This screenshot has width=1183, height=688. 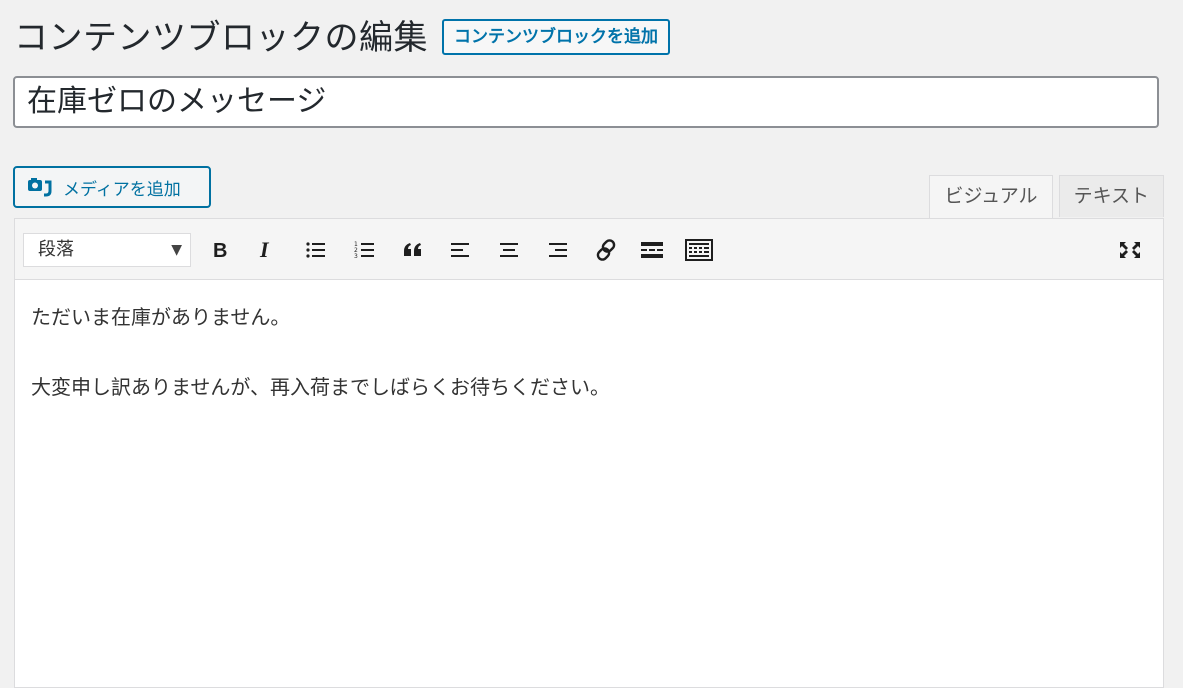 I want to click on numbered-list-icon: 1 2 3, so click(x=364, y=250).